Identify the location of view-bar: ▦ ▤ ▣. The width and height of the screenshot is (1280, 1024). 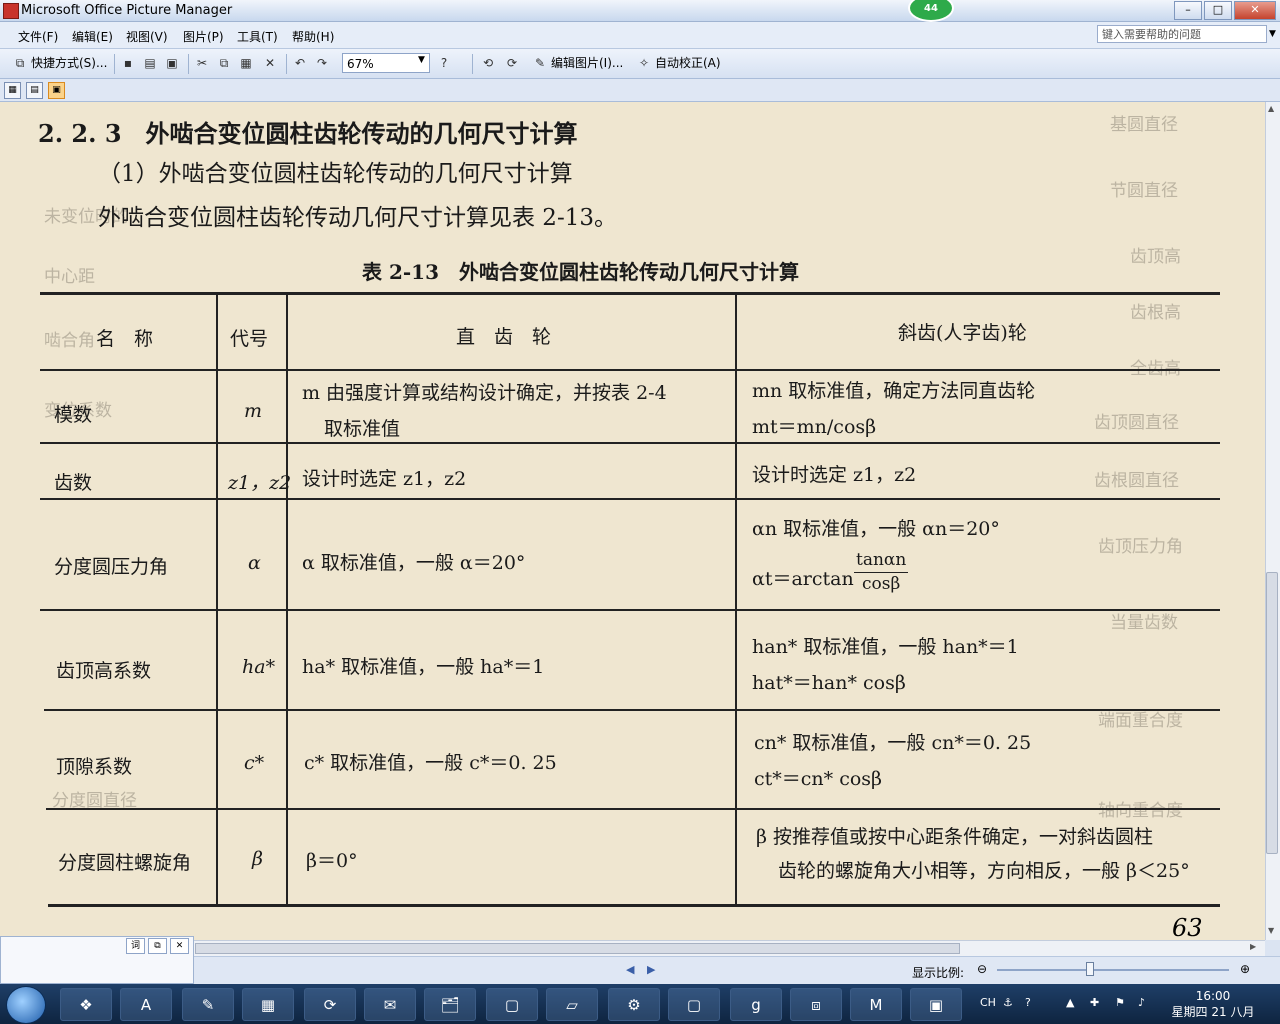
(640, 90).